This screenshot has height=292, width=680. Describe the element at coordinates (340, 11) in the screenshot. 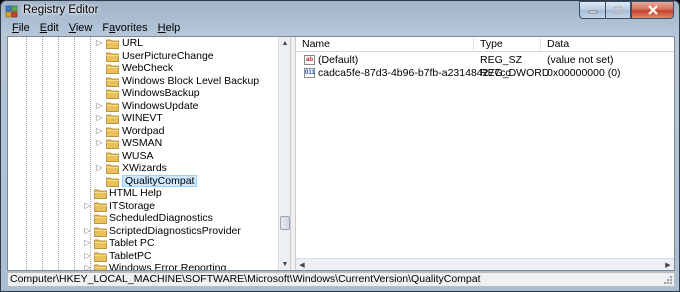

I see `title-bar: Registry Editor` at that location.